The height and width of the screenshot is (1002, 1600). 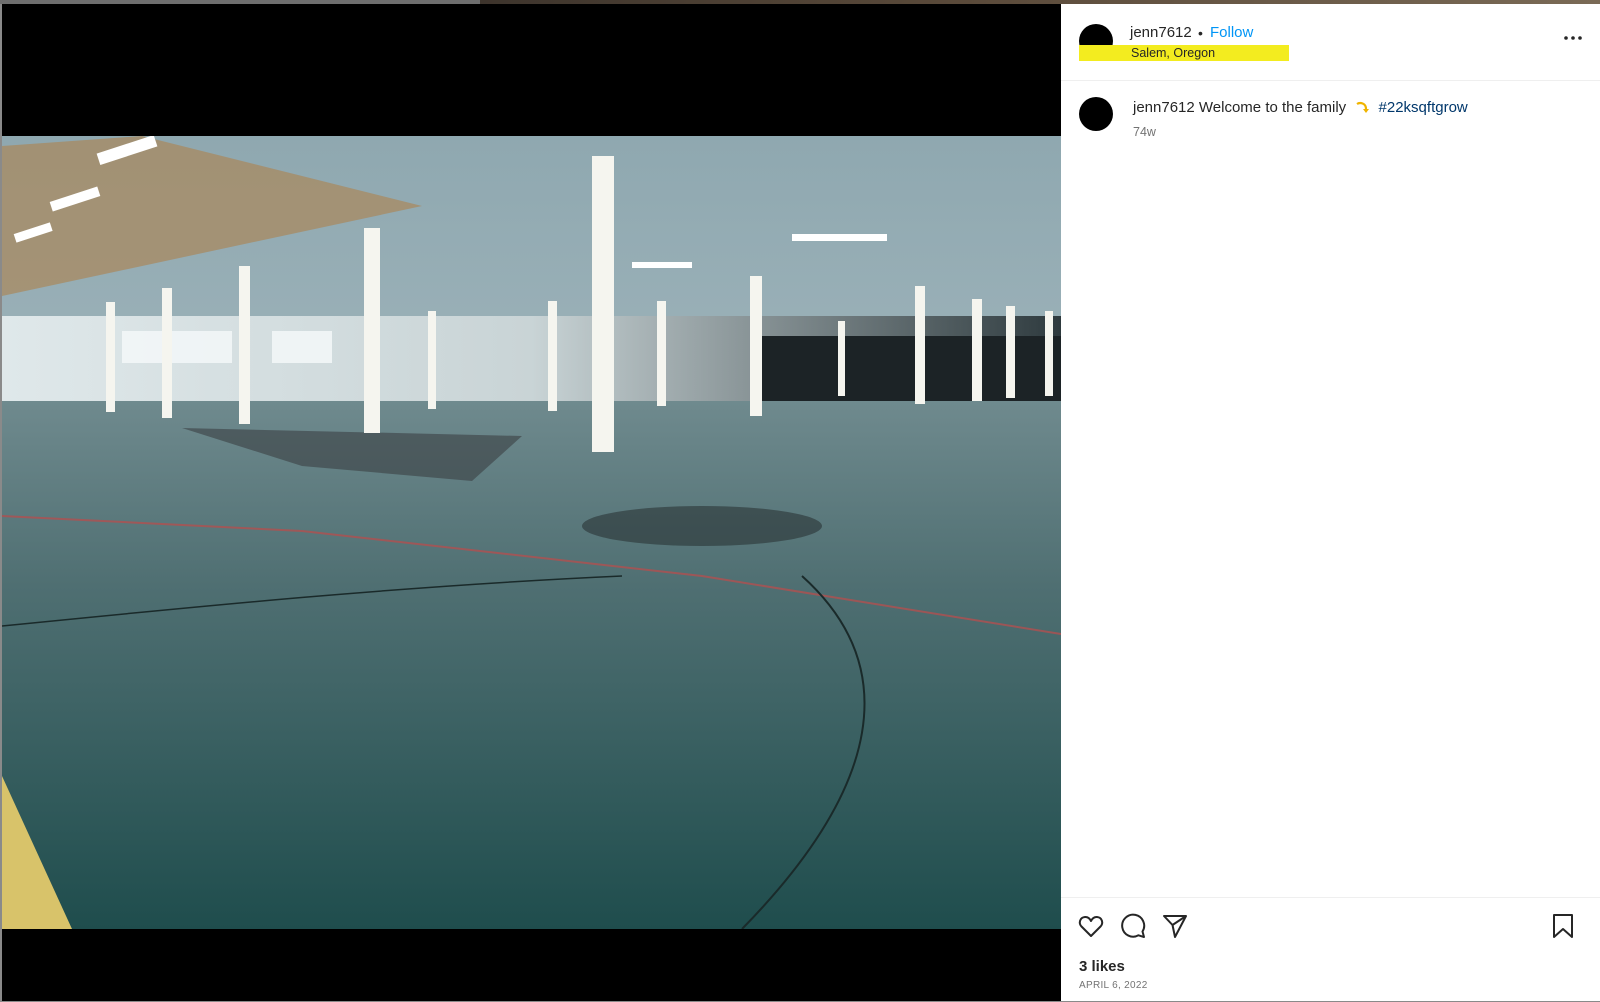 I want to click on heart-icon, so click(x=1091, y=926).